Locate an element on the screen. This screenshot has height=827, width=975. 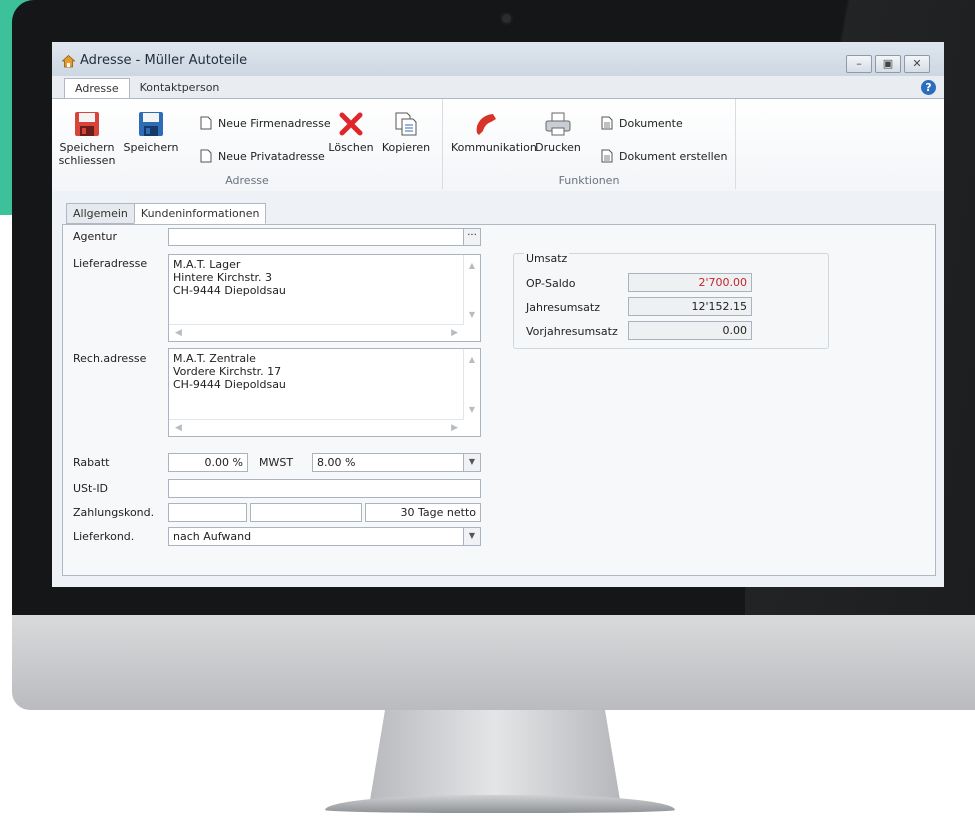
op-saldo-value: 2'700.00 is located at coordinates (690, 282).